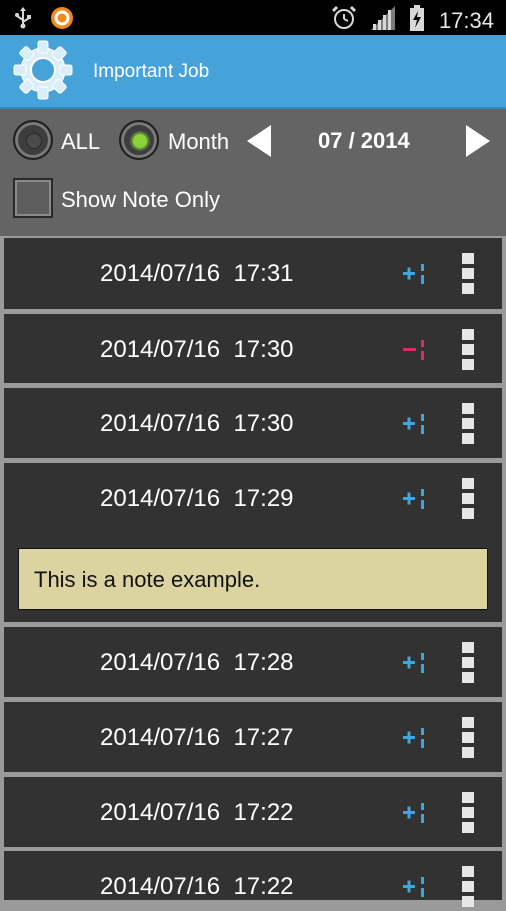  Describe the element at coordinates (197, 273) in the screenshot. I see `entry-datetime: 2014/07/16 17:31` at that location.